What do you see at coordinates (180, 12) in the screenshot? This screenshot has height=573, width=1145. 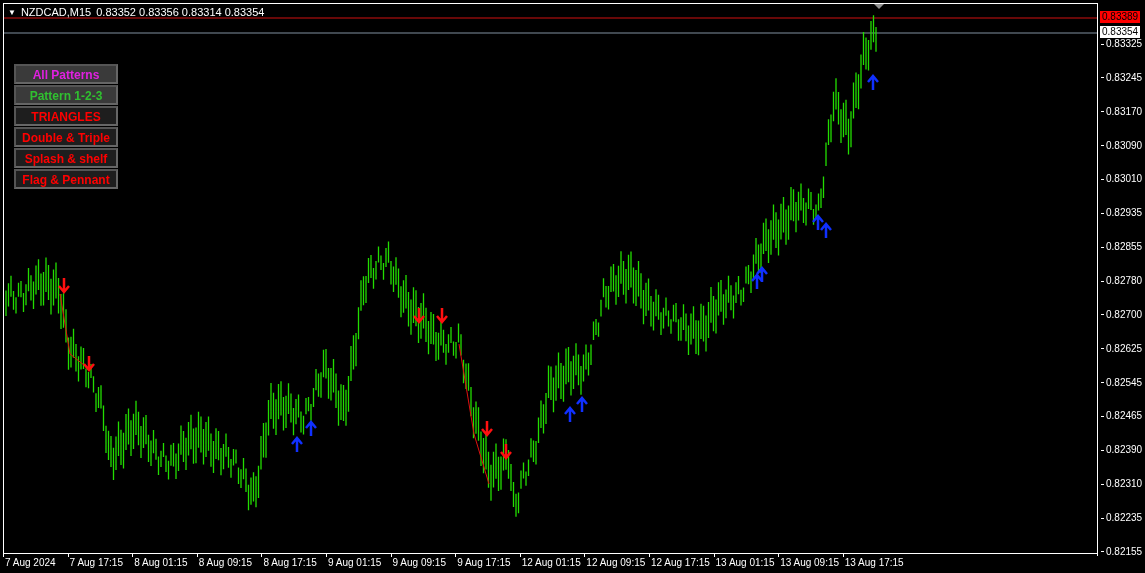 I see `quote-label: 0.83352 0.83356 0.83314 0.83354` at bounding box center [180, 12].